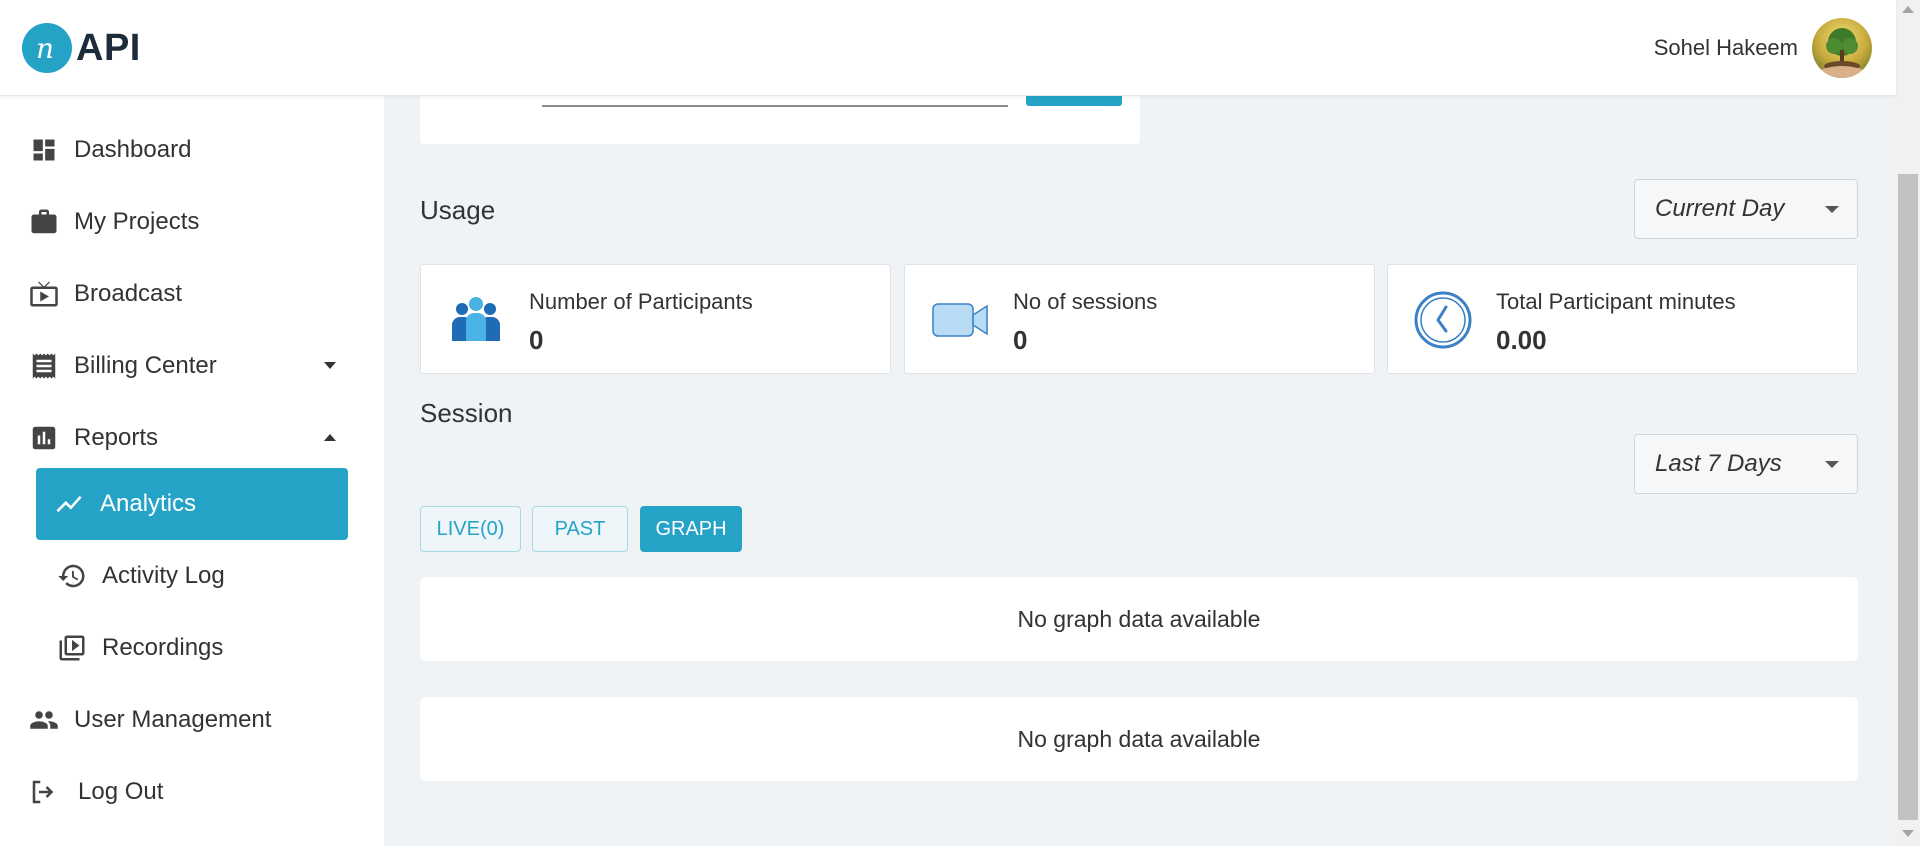  What do you see at coordinates (470, 529) in the screenshot?
I see `tab-live: LIVE(0)` at bounding box center [470, 529].